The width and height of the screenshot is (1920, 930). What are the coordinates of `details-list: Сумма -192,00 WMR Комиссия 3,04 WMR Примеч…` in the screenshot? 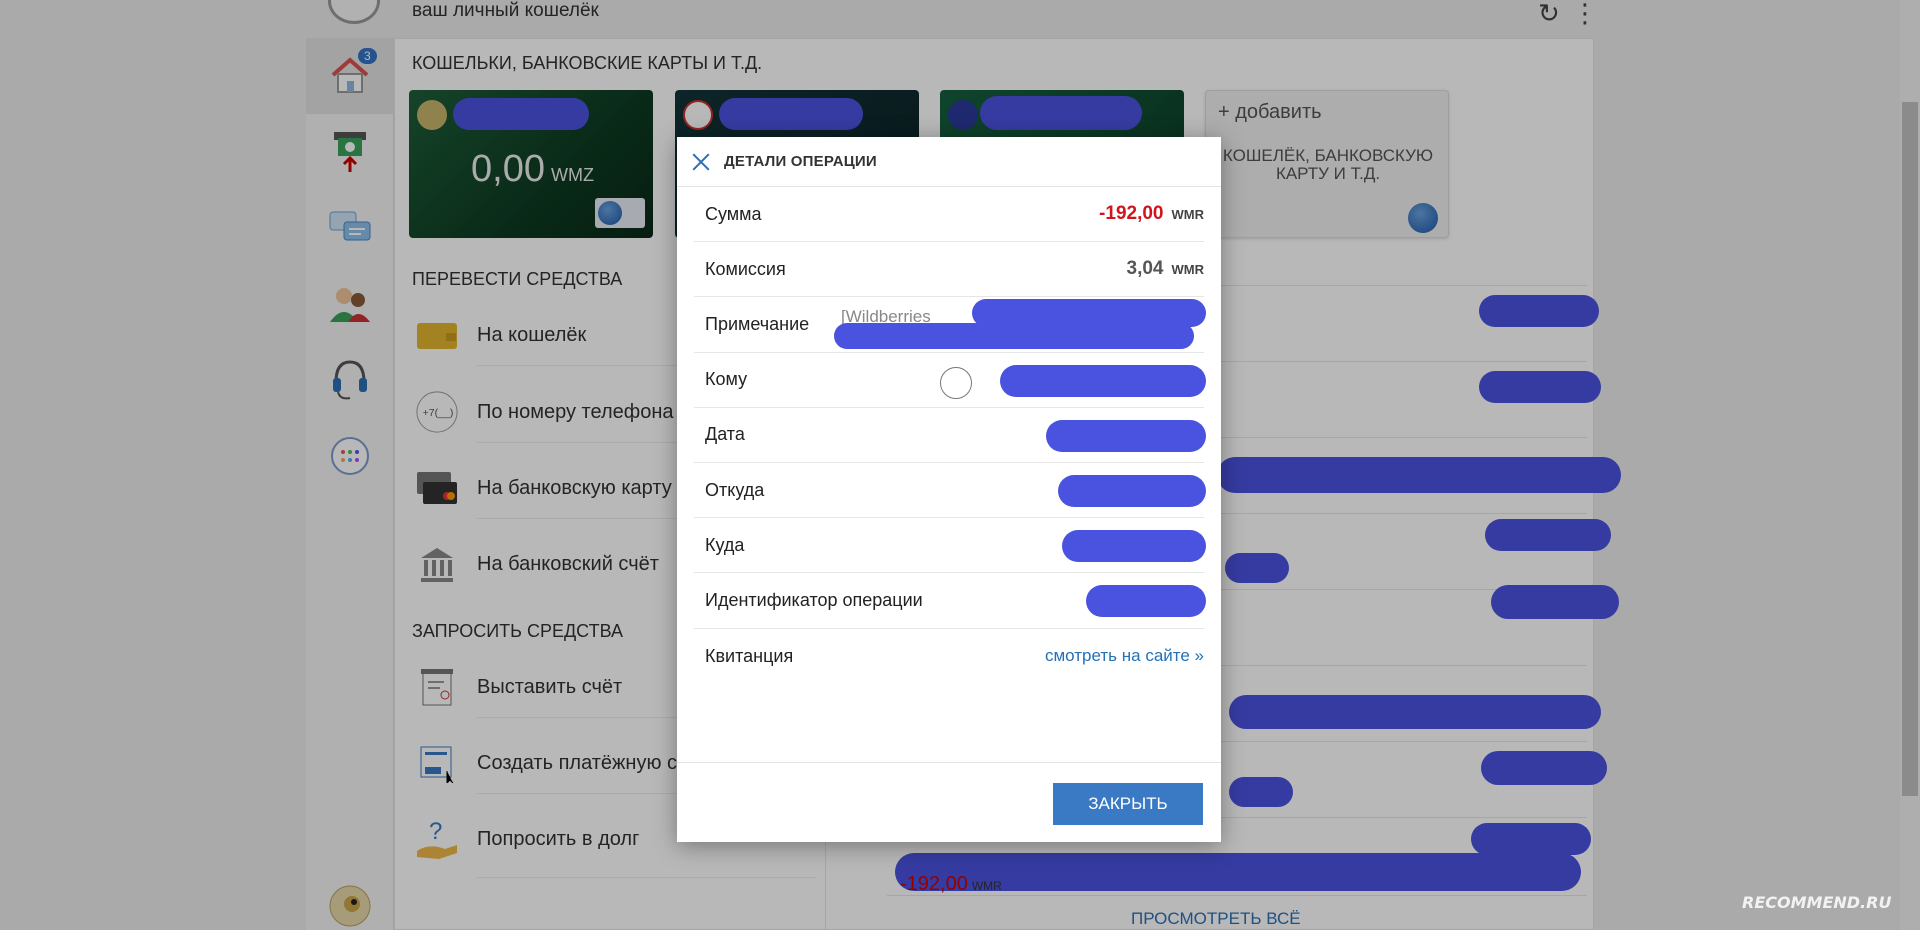 It's located at (950, 435).